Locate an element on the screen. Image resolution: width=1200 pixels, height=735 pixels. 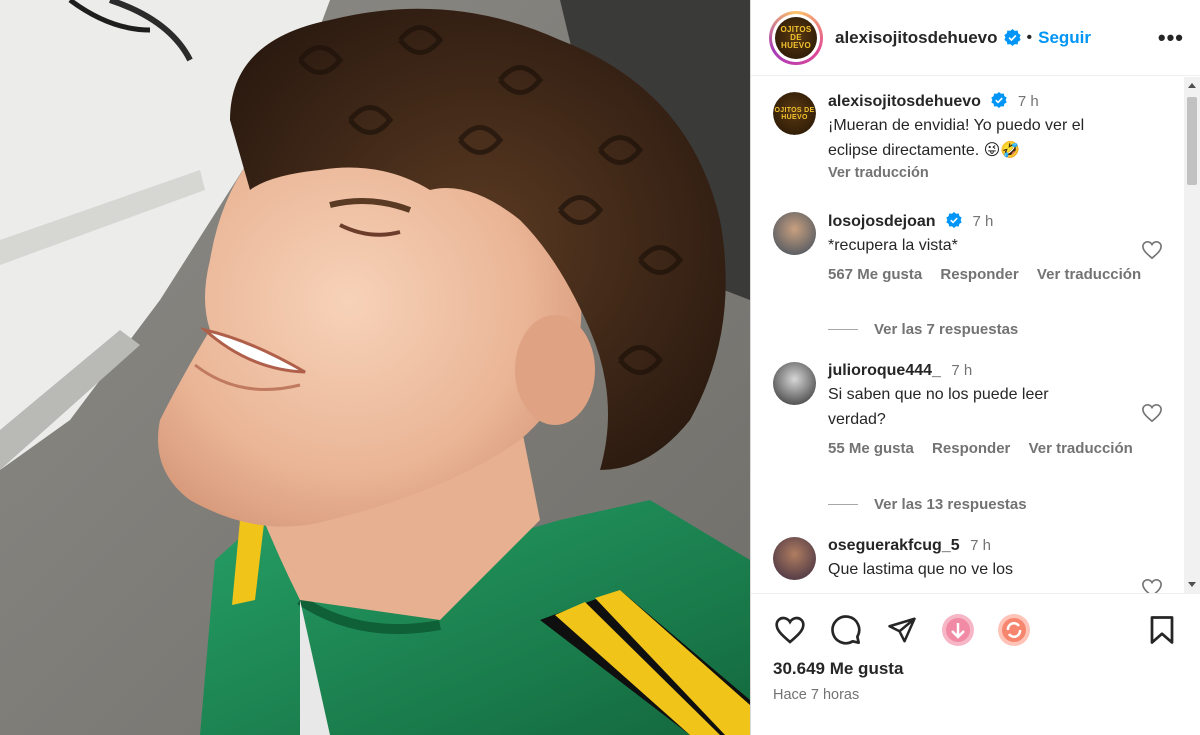
caption-avatar-logo: OJITOS DE HUEVO is located at coordinates (794, 113).